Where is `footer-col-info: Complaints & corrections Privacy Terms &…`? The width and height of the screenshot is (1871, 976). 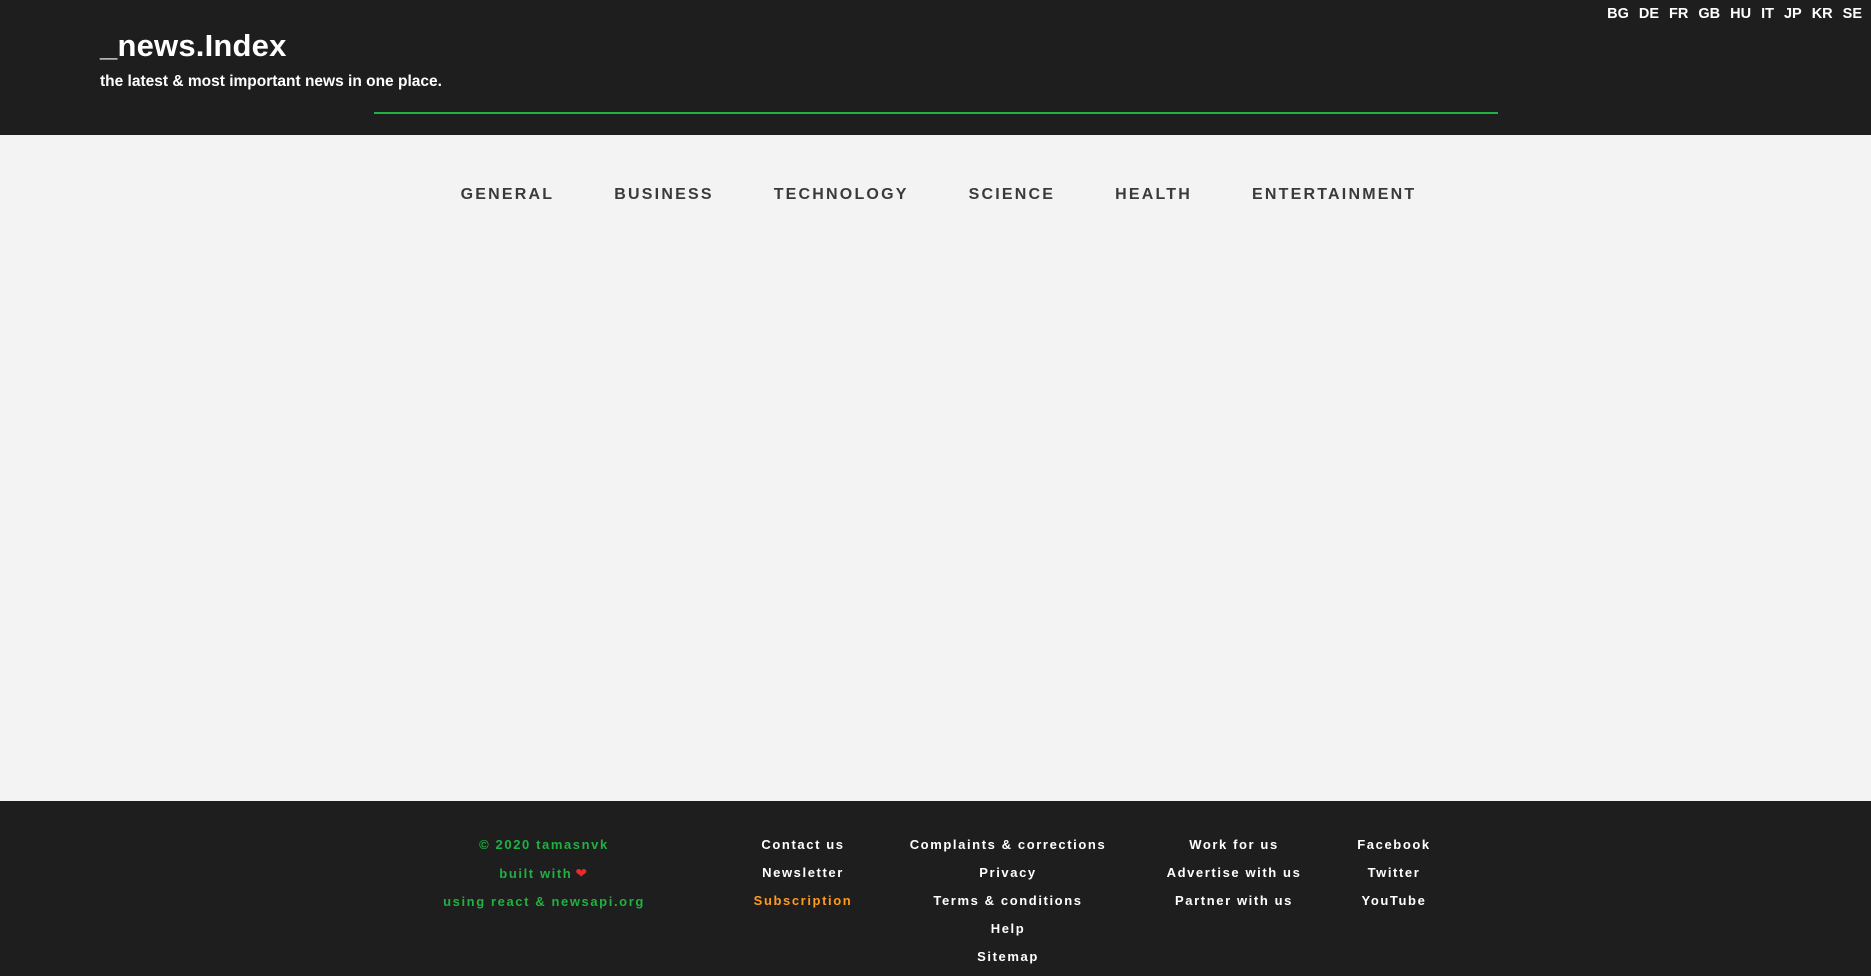 footer-col-info: Complaints & corrections Privacy Terms &… is located at coordinates (1008, 901).